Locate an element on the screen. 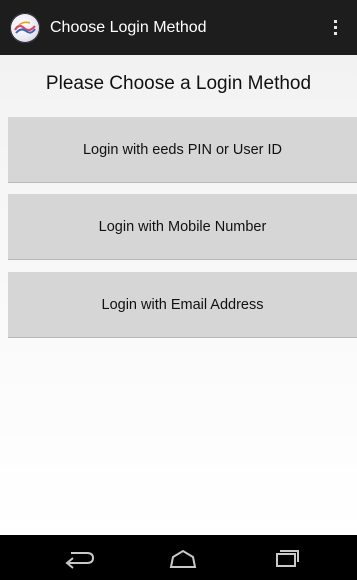  app-title: Choose Login Method is located at coordinates (128, 27).